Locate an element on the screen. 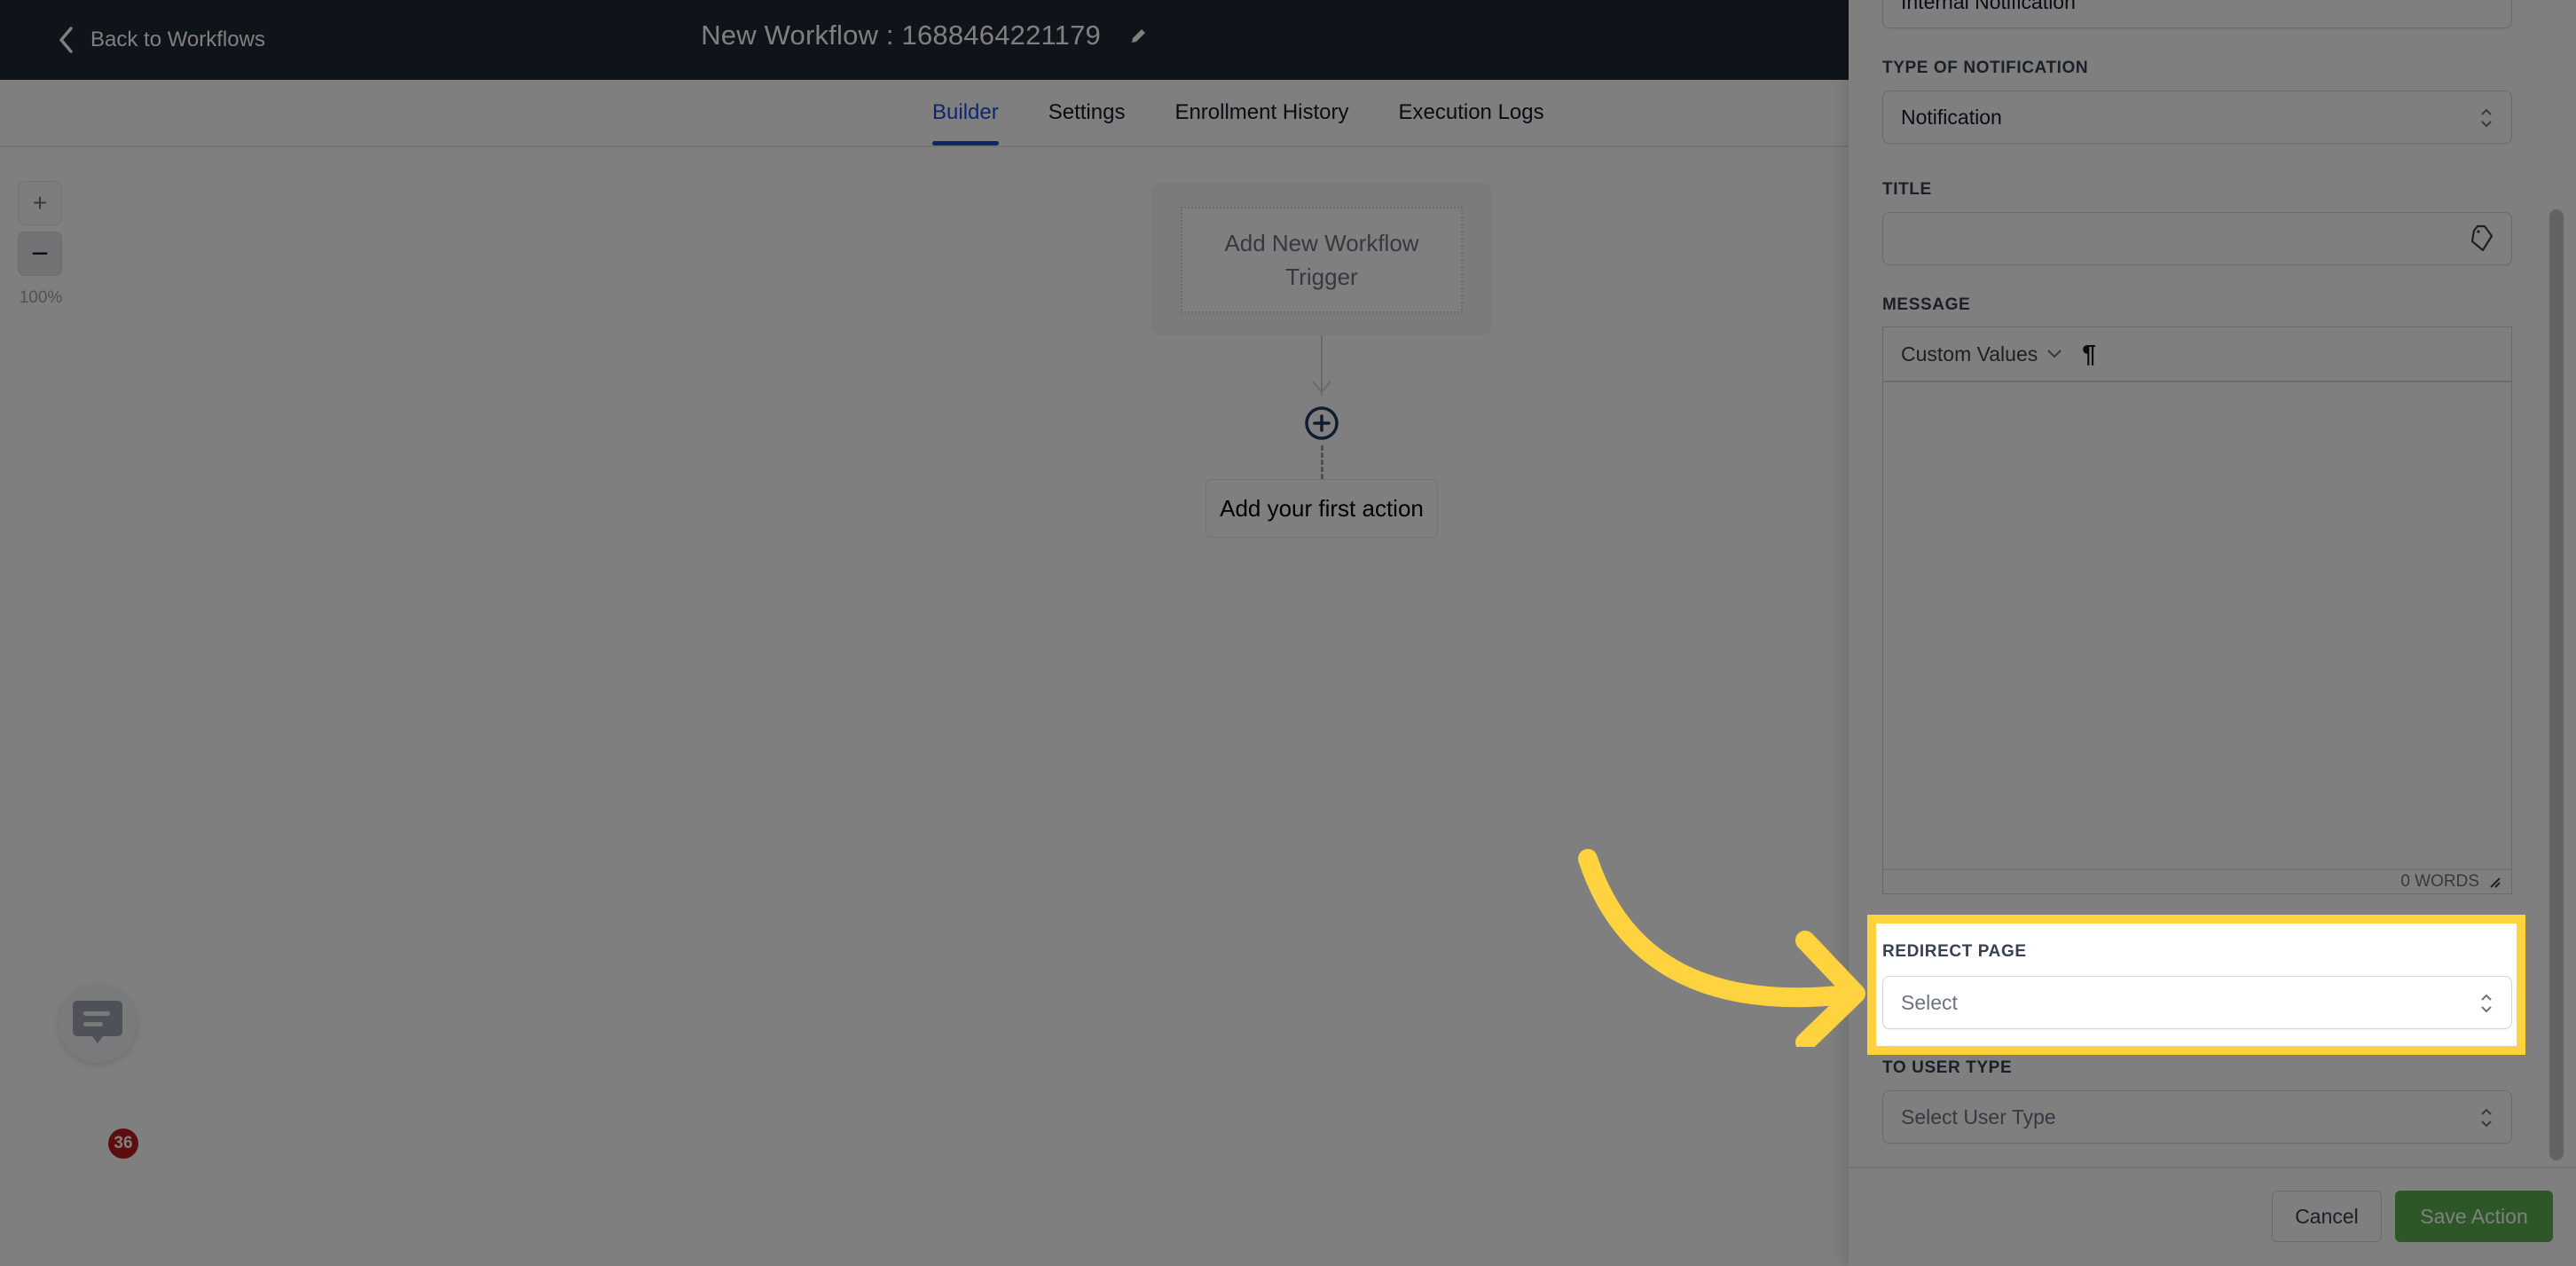 The image size is (2576, 1266). custom-values-label: Custom Values is located at coordinates (1969, 354).